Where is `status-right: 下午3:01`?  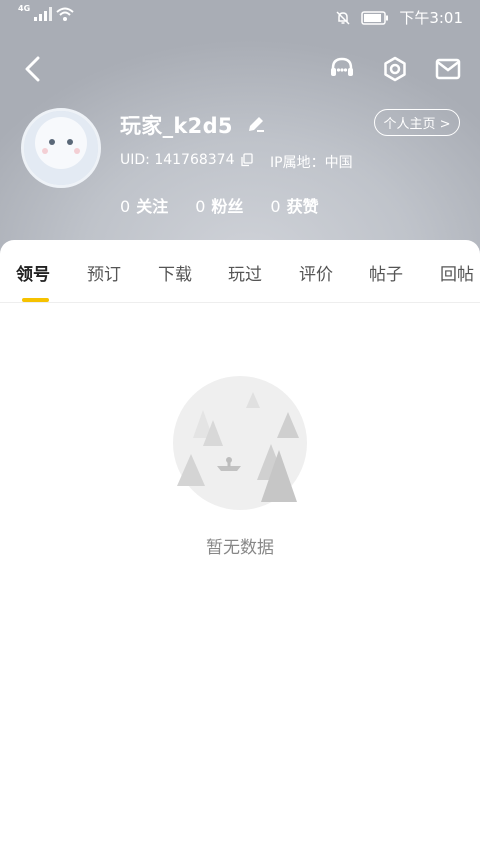 status-right: 下午3:01 is located at coordinates (399, 17).